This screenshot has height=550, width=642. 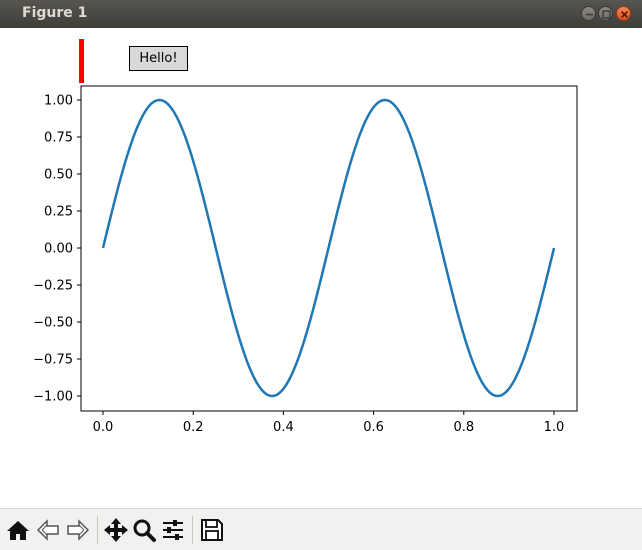 What do you see at coordinates (321, 14) in the screenshot?
I see `title-bar: Figure 1` at bounding box center [321, 14].